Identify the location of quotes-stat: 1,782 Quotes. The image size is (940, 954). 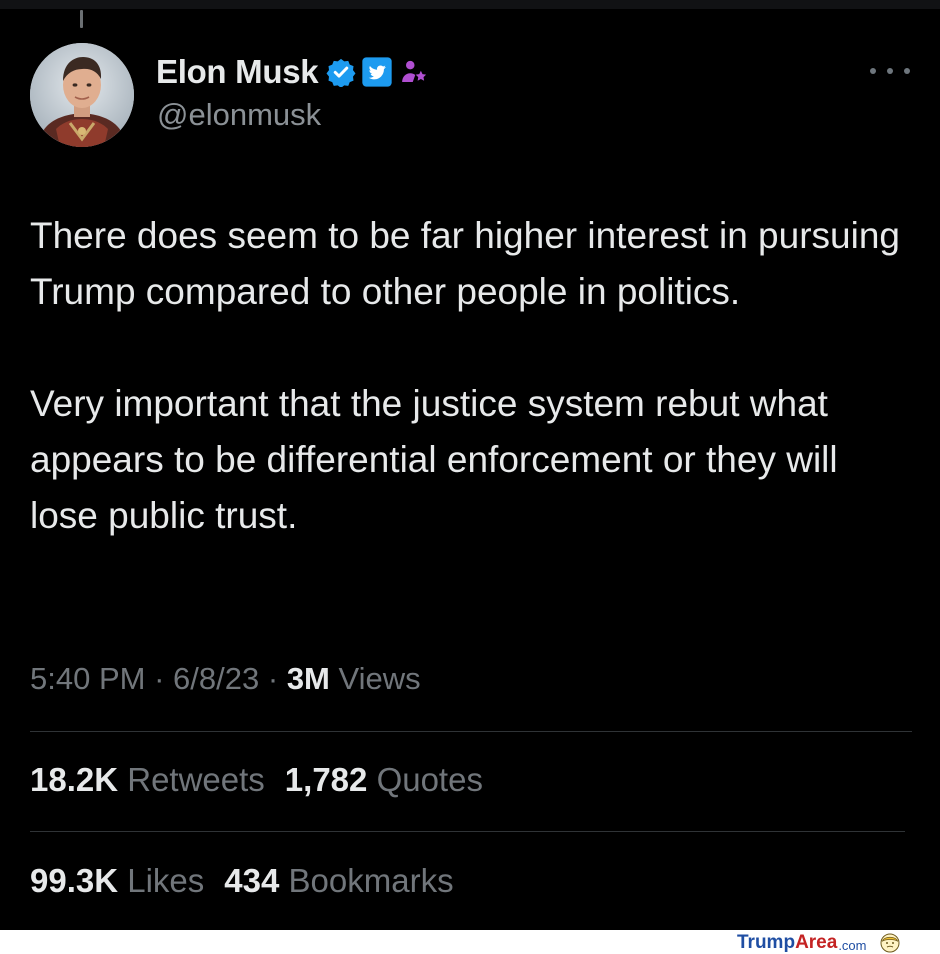
(384, 779).